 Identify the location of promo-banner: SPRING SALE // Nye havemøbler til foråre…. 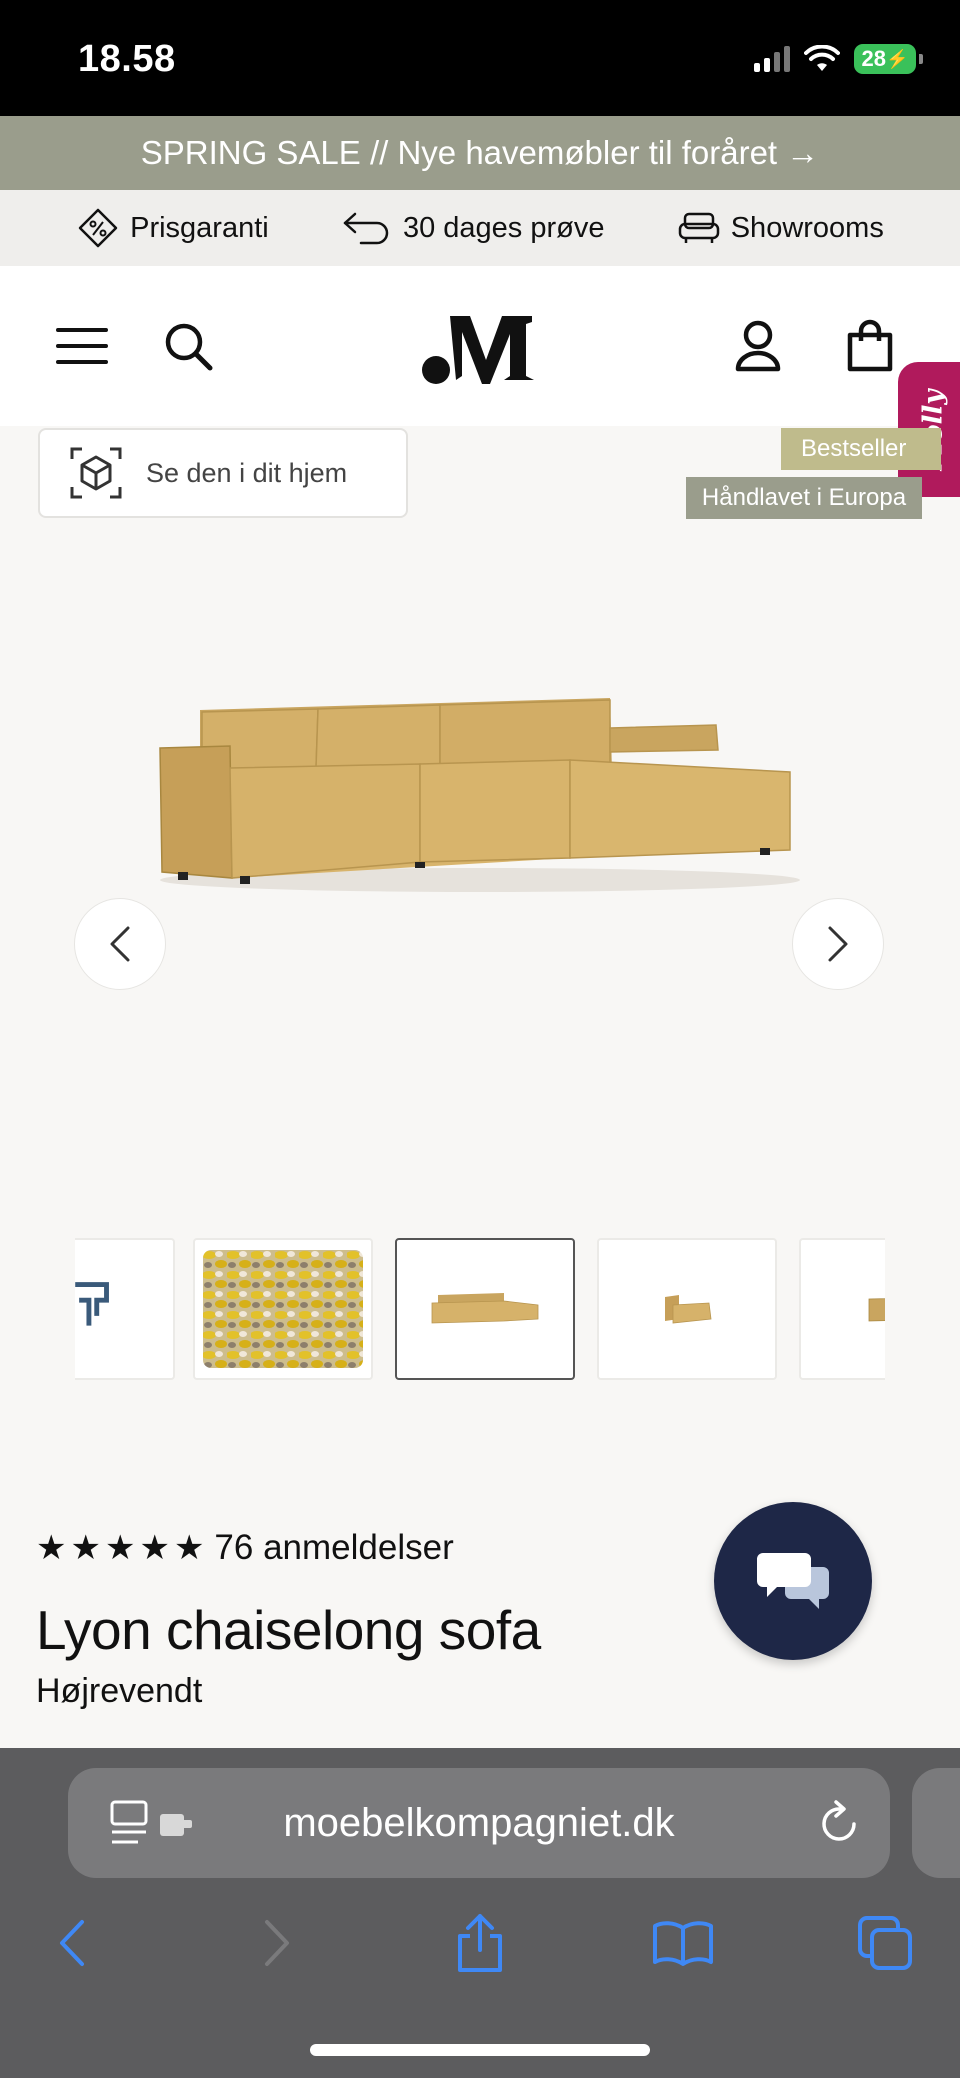
(480, 153).